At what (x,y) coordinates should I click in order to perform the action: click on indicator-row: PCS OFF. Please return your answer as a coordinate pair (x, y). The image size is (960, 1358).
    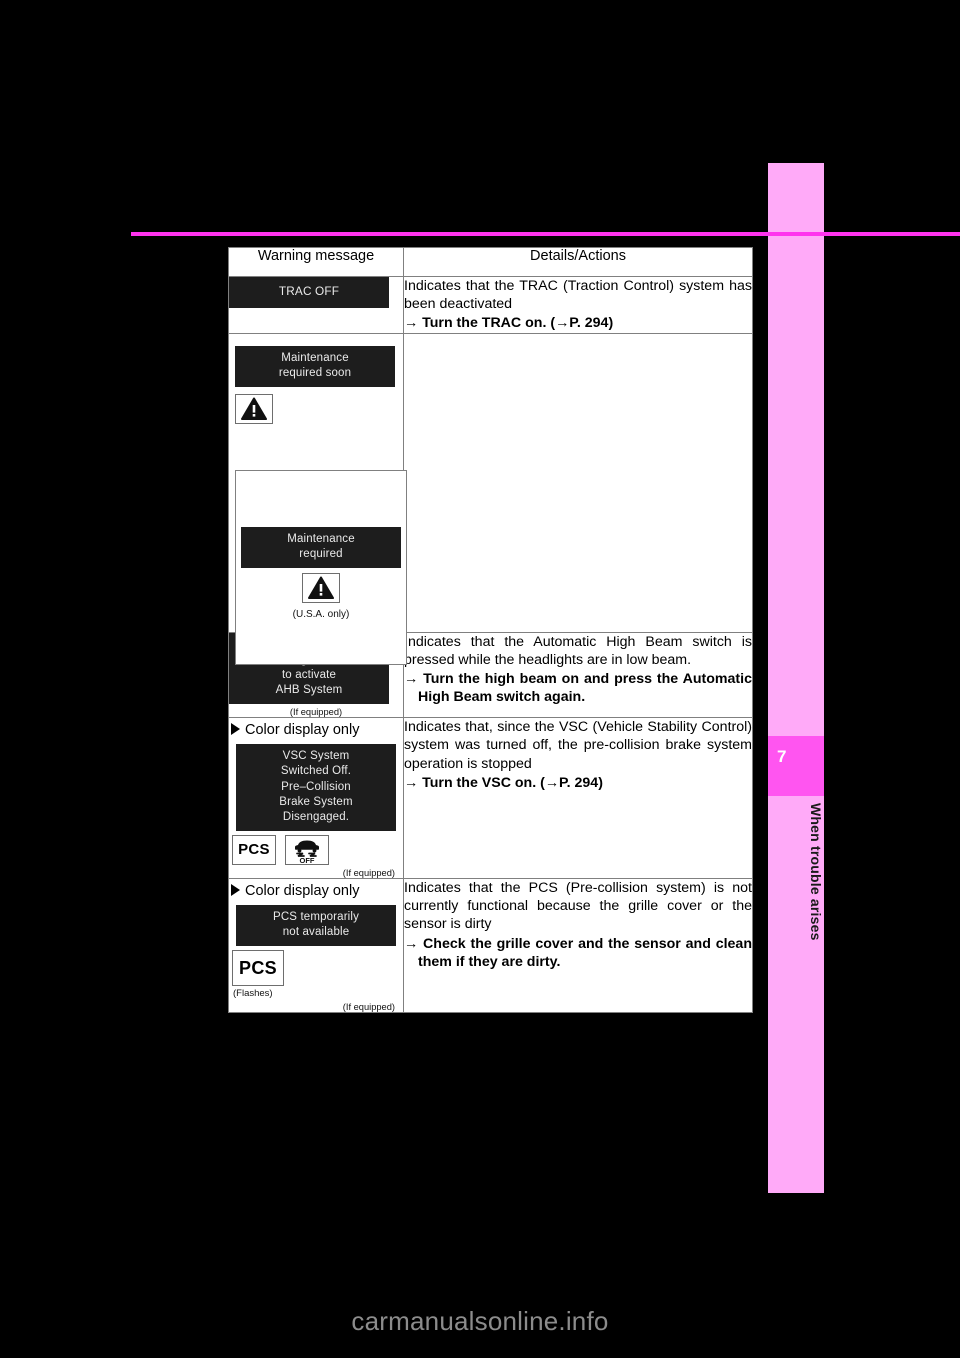
    Looking at the image, I should click on (316, 850).